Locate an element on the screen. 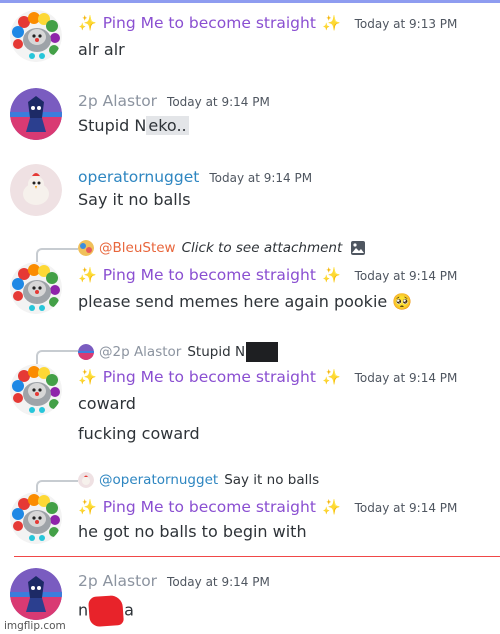  text-start: n is located at coordinates (83, 610).